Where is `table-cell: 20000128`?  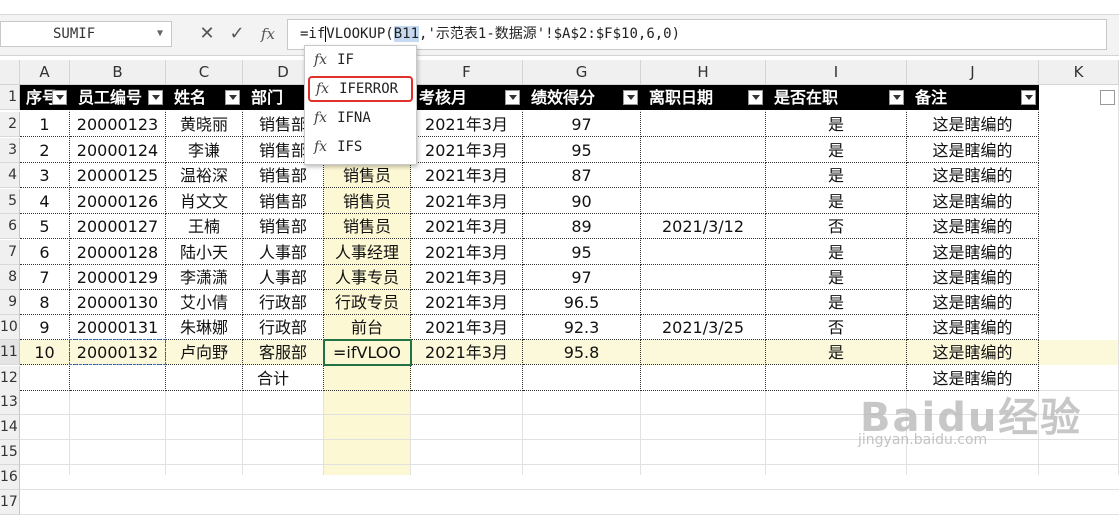 table-cell: 20000128 is located at coordinates (118, 252).